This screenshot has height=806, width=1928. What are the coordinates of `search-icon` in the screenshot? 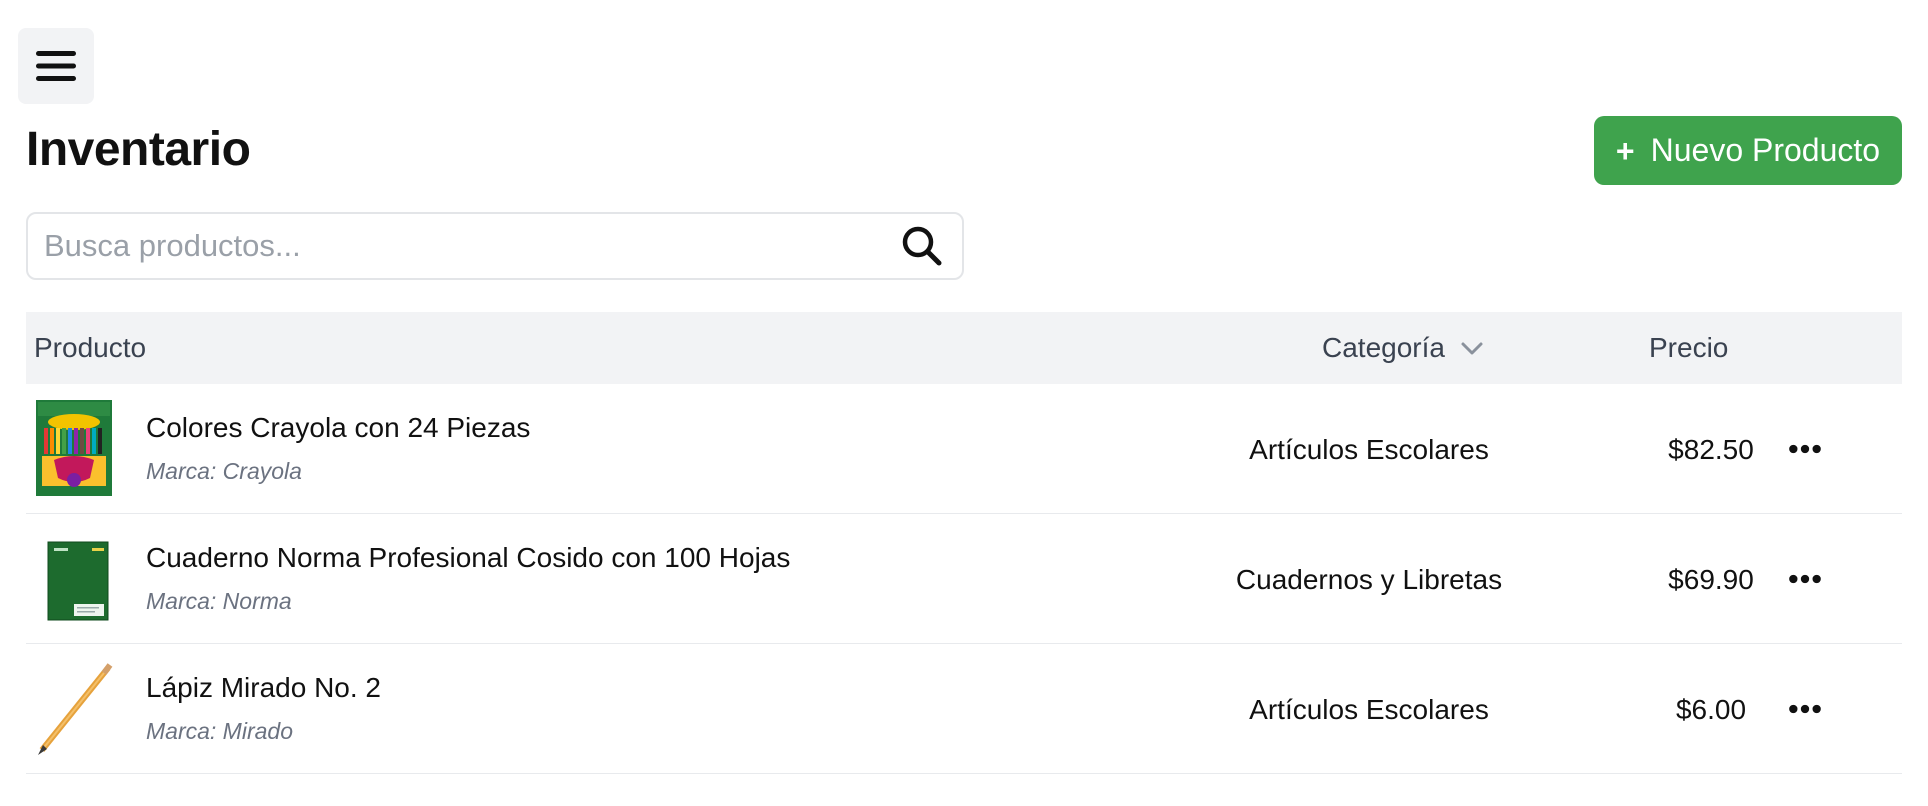 It's located at (922, 246).